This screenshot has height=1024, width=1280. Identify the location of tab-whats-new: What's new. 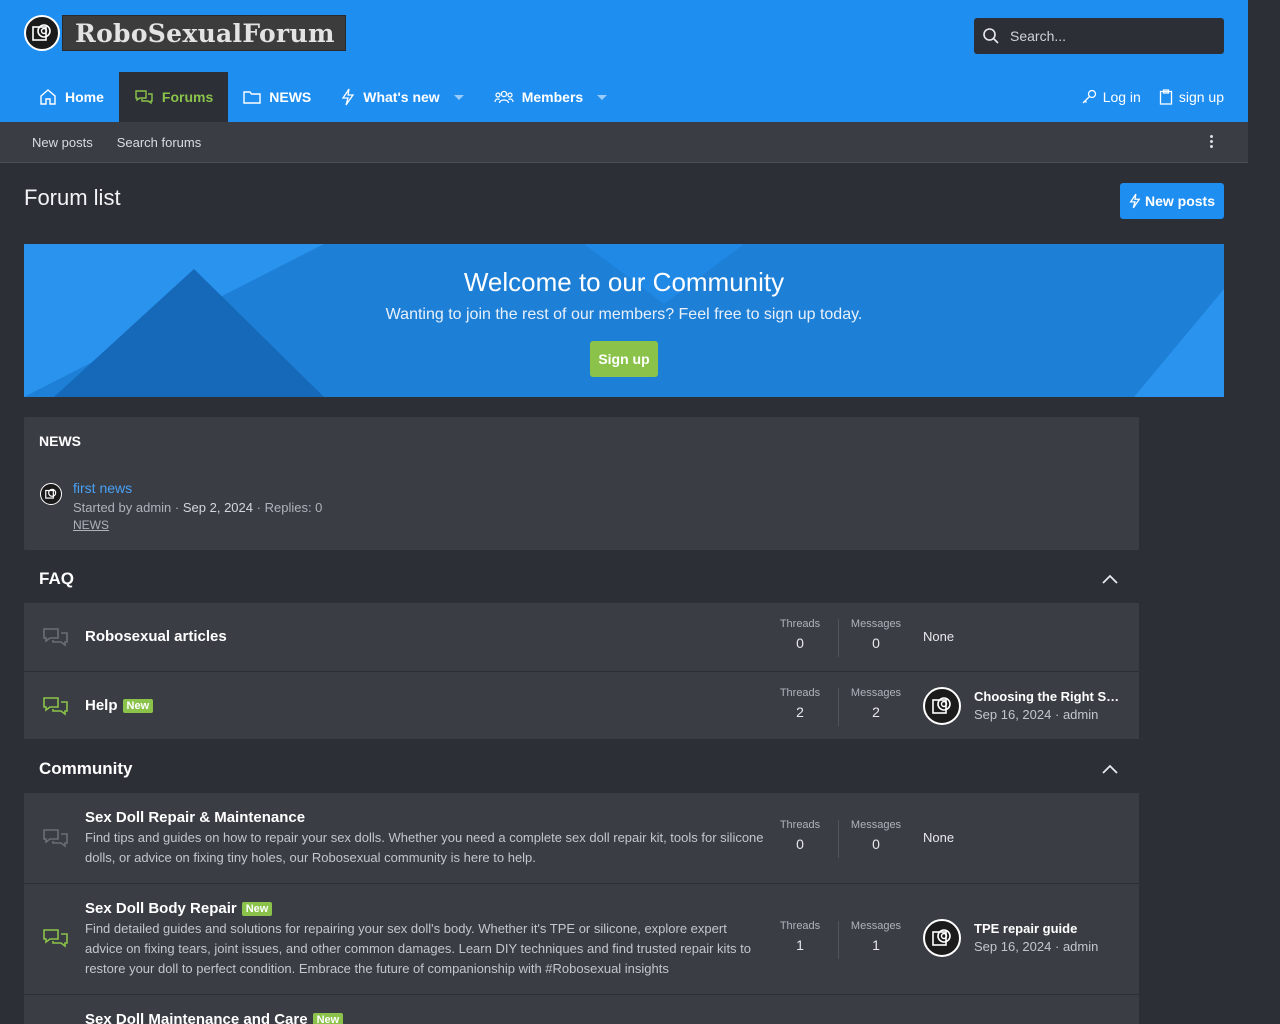
(402, 97).